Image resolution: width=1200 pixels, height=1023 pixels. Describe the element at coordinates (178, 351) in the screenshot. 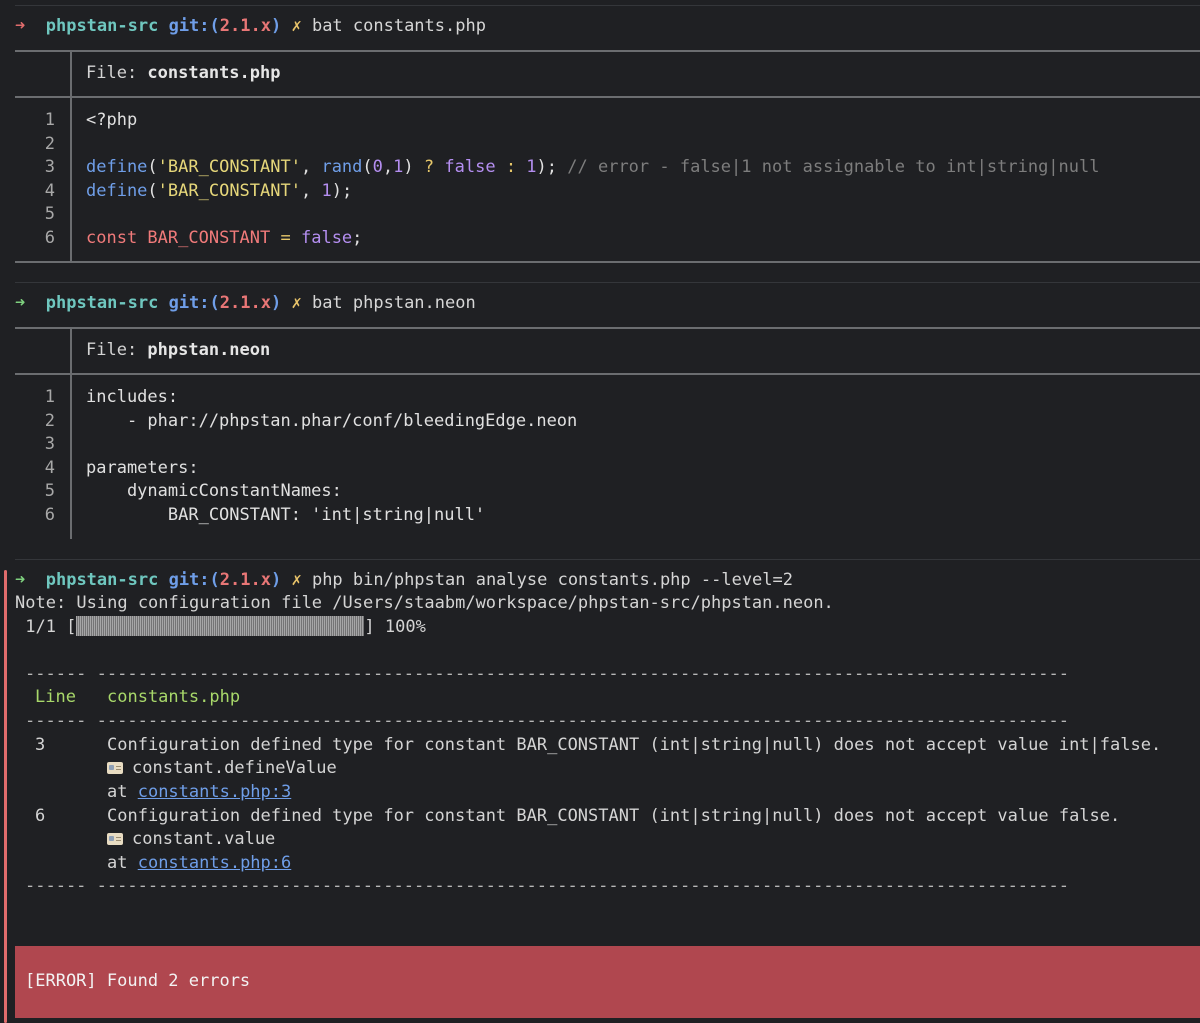

I see `bat-file-header: File: phpstan.neon` at that location.